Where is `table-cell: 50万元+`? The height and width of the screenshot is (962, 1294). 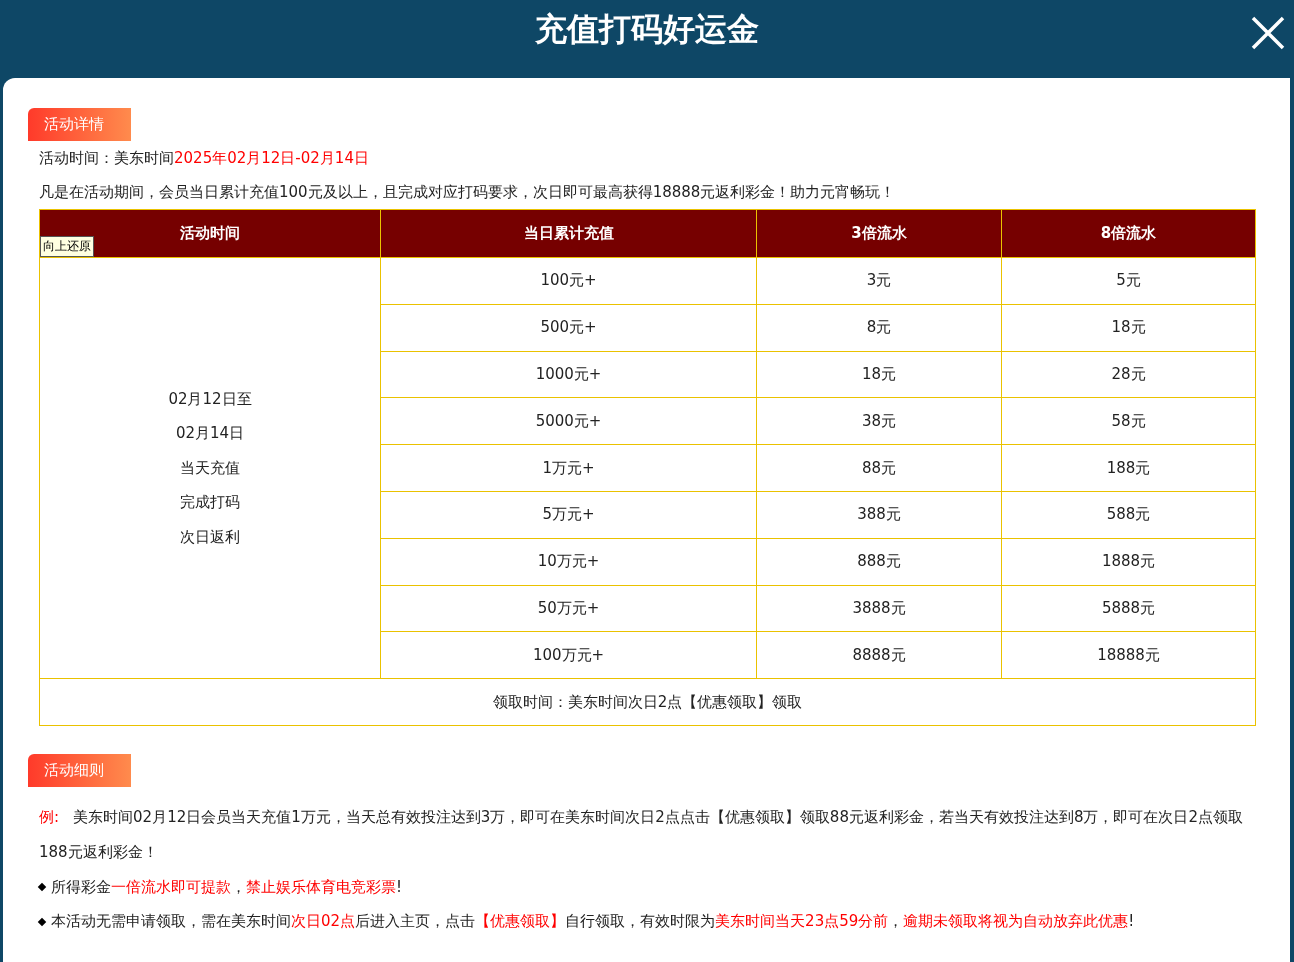
table-cell: 50万元+ is located at coordinates (568, 608).